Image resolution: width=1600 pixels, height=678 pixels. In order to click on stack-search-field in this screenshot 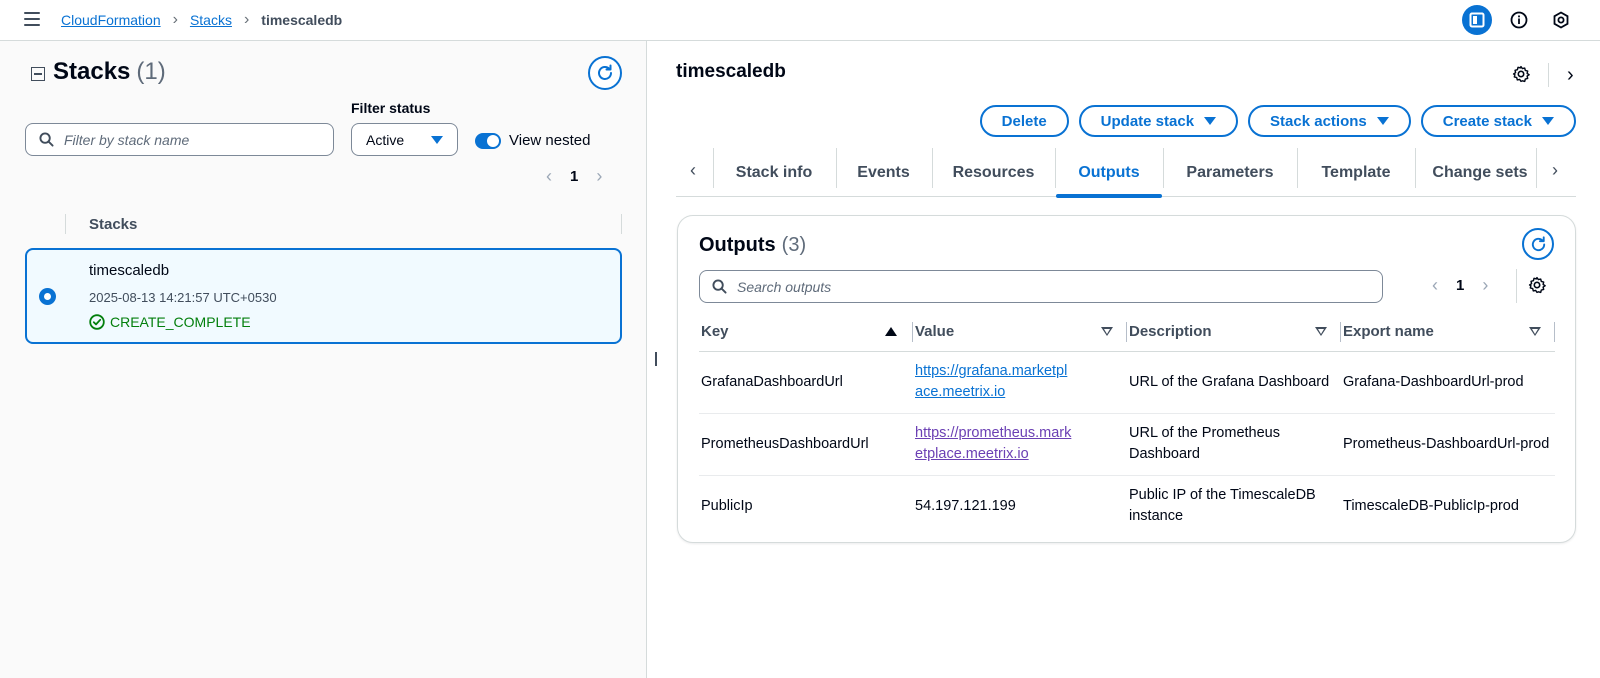, I will do `click(179, 139)`.